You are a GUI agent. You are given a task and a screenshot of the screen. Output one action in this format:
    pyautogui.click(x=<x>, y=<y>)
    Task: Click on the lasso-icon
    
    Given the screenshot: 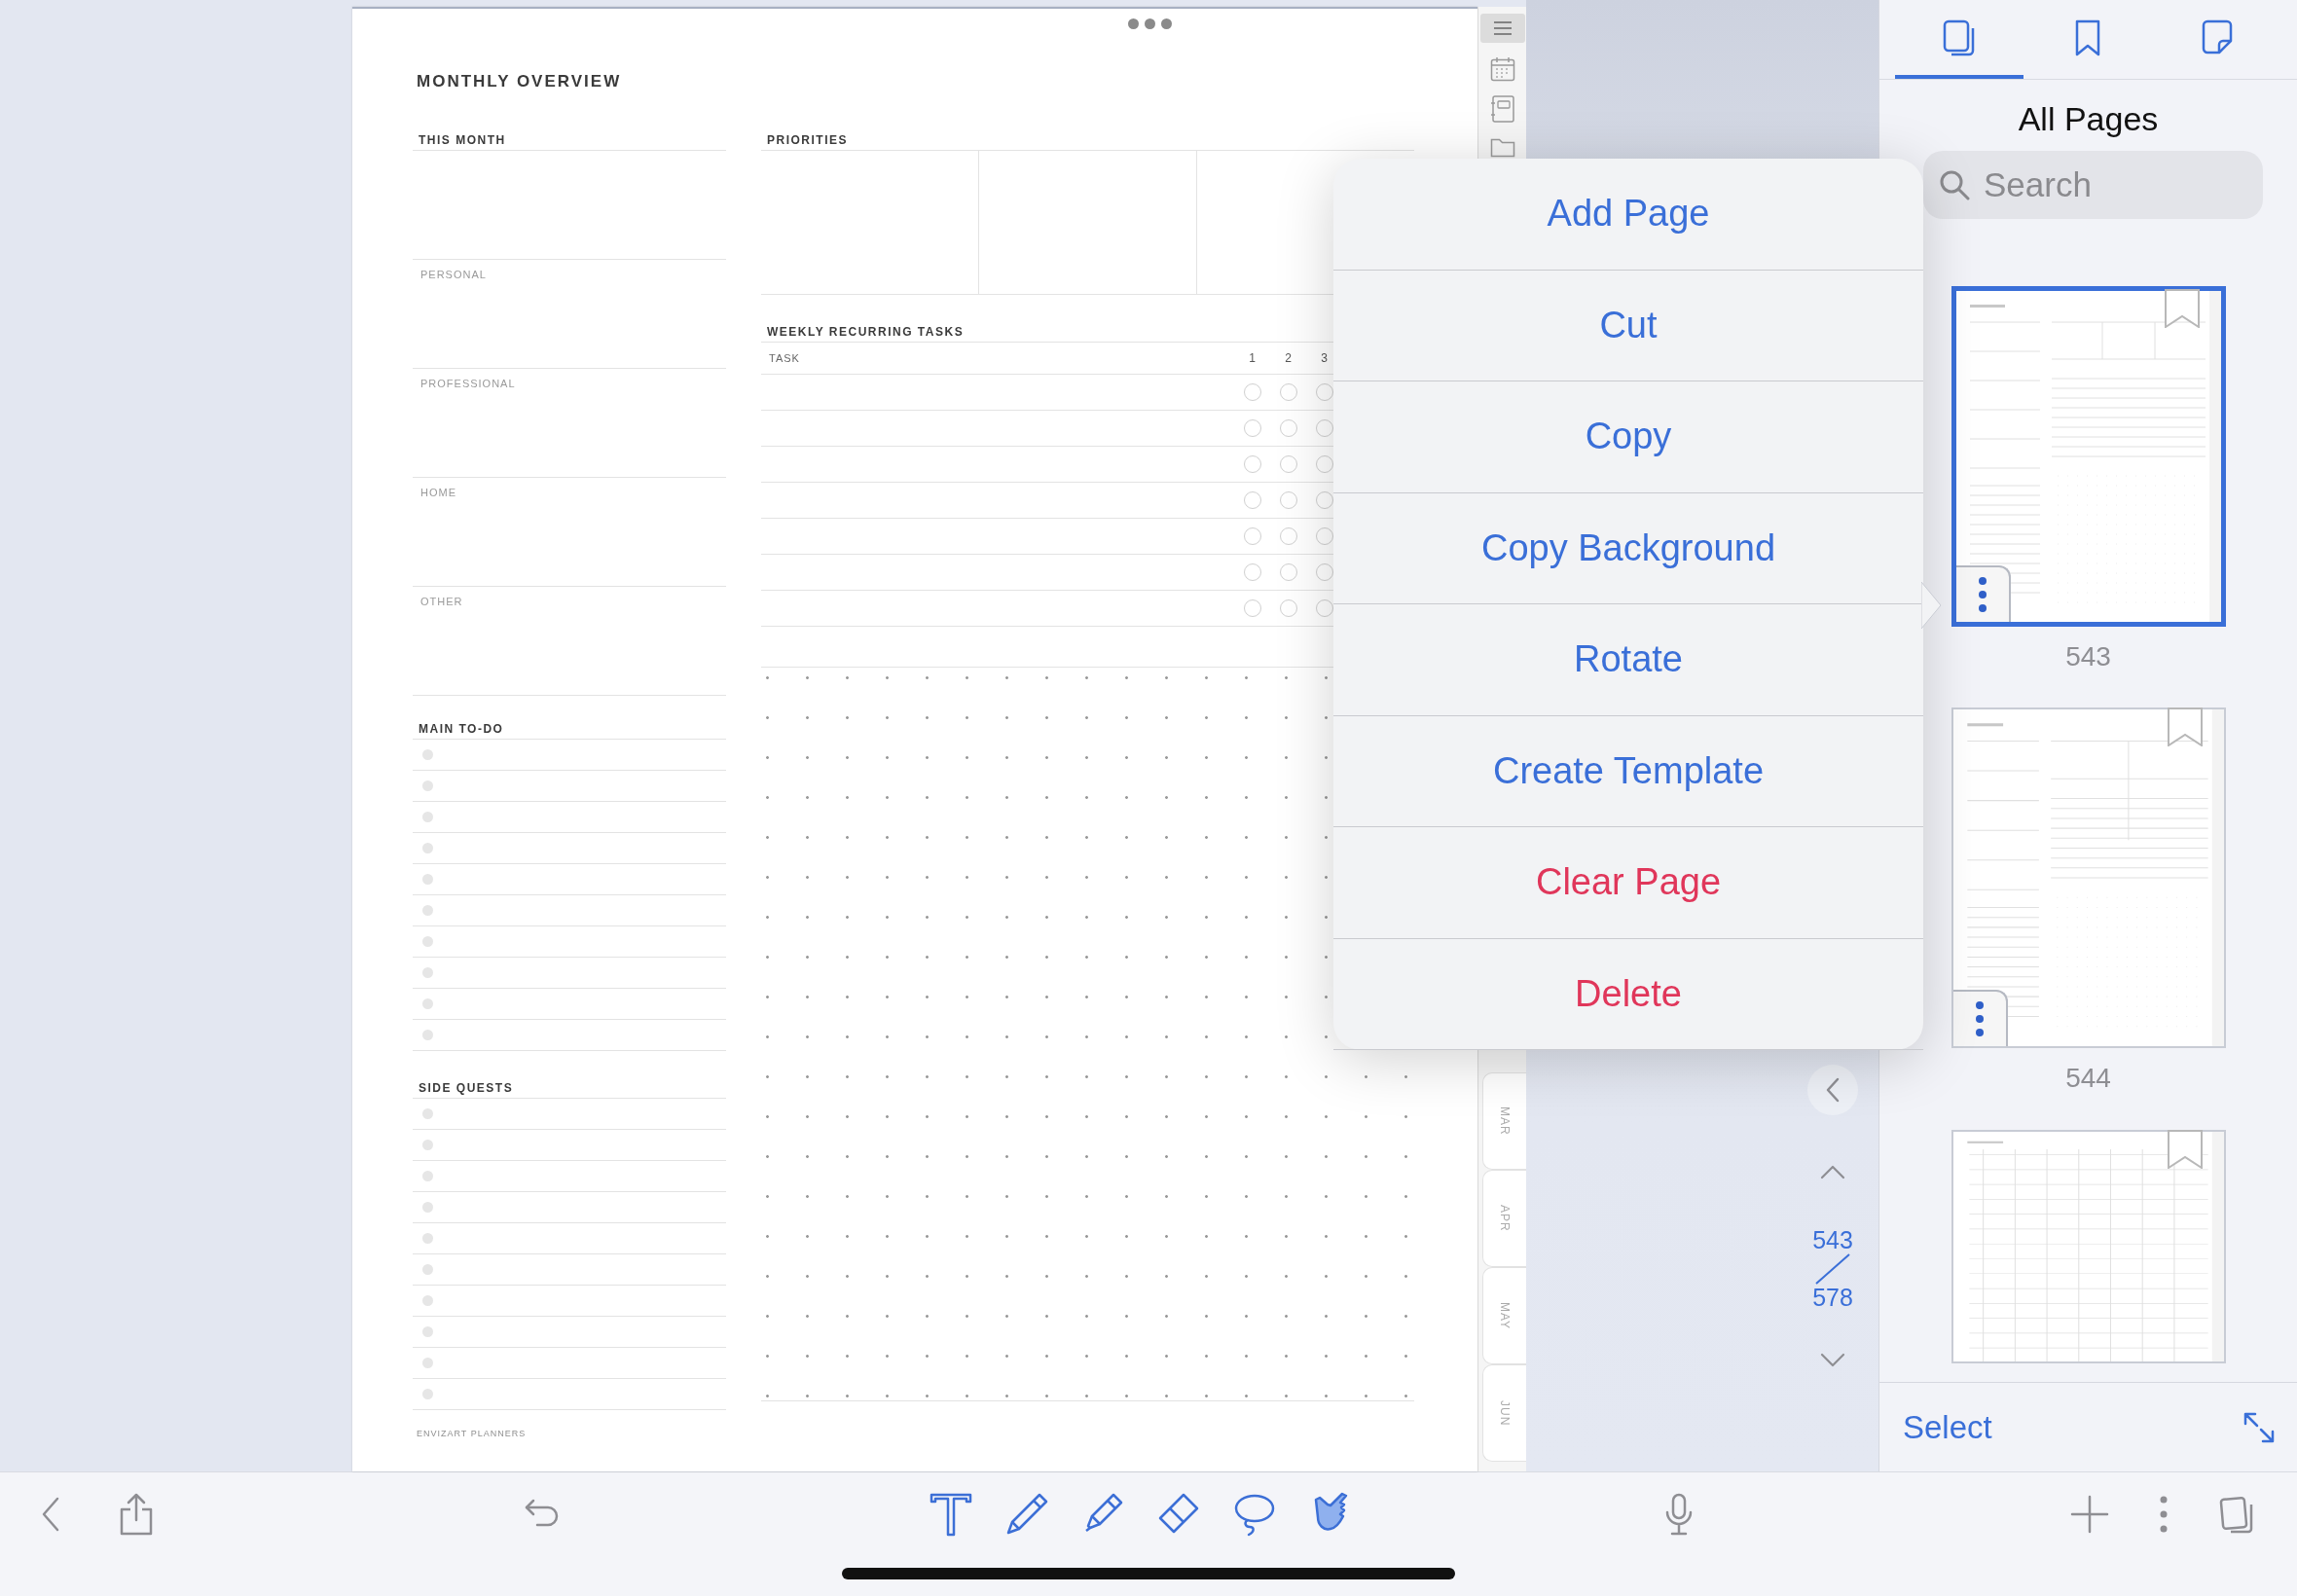 What is the action you would take?
    pyautogui.click(x=1255, y=1515)
    